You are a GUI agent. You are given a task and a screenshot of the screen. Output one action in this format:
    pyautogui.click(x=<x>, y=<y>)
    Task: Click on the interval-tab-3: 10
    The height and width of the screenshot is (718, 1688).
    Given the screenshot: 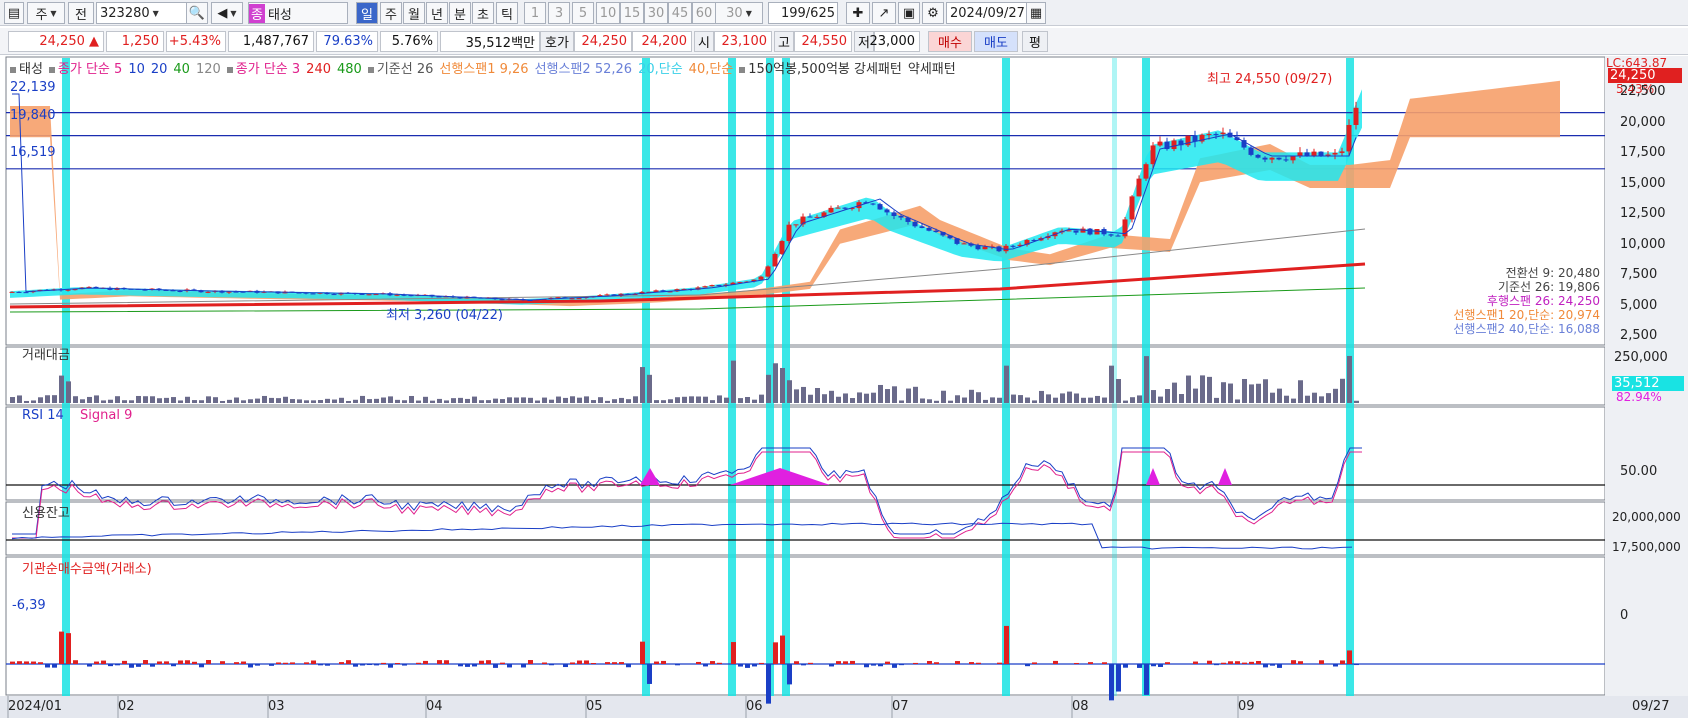 What is the action you would take?
    pyautogui.click(x=608, y=13)
    